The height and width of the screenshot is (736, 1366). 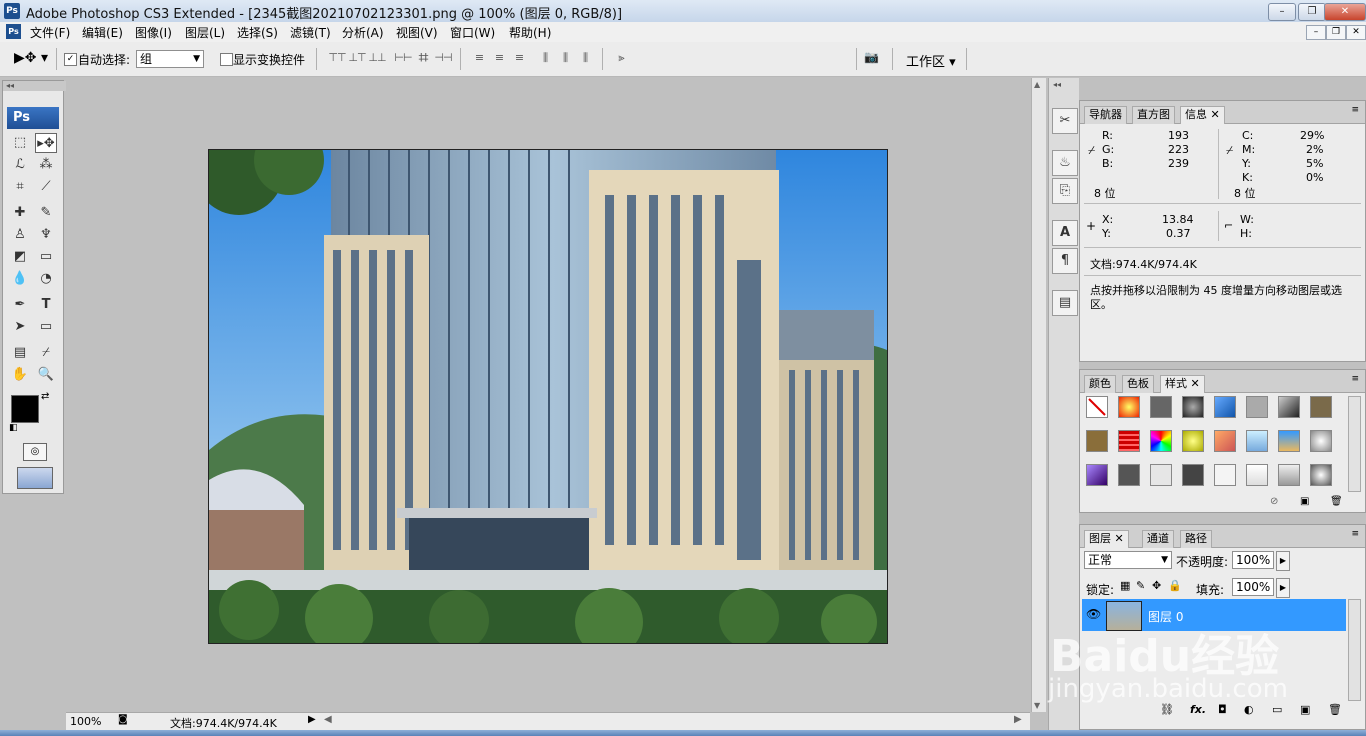 What do you see at coordinates (1158, 539) in the screenshot?
I see `tab-channels: 通道` at bounding box center [1158, 539].